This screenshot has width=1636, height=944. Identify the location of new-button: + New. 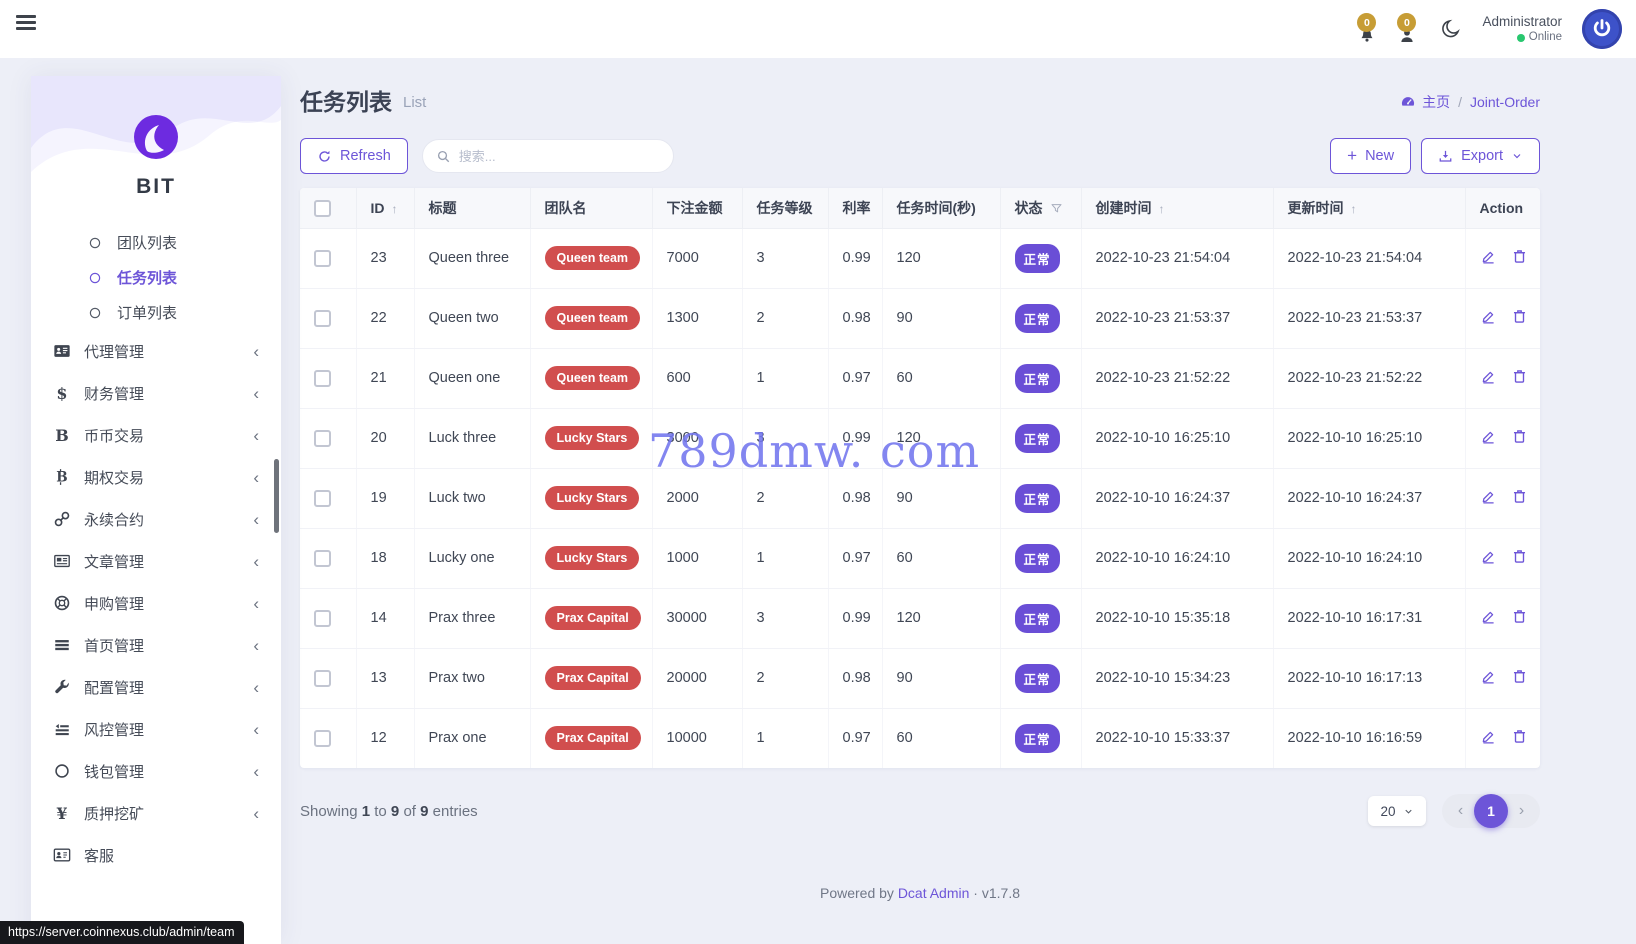
(1371, 156).